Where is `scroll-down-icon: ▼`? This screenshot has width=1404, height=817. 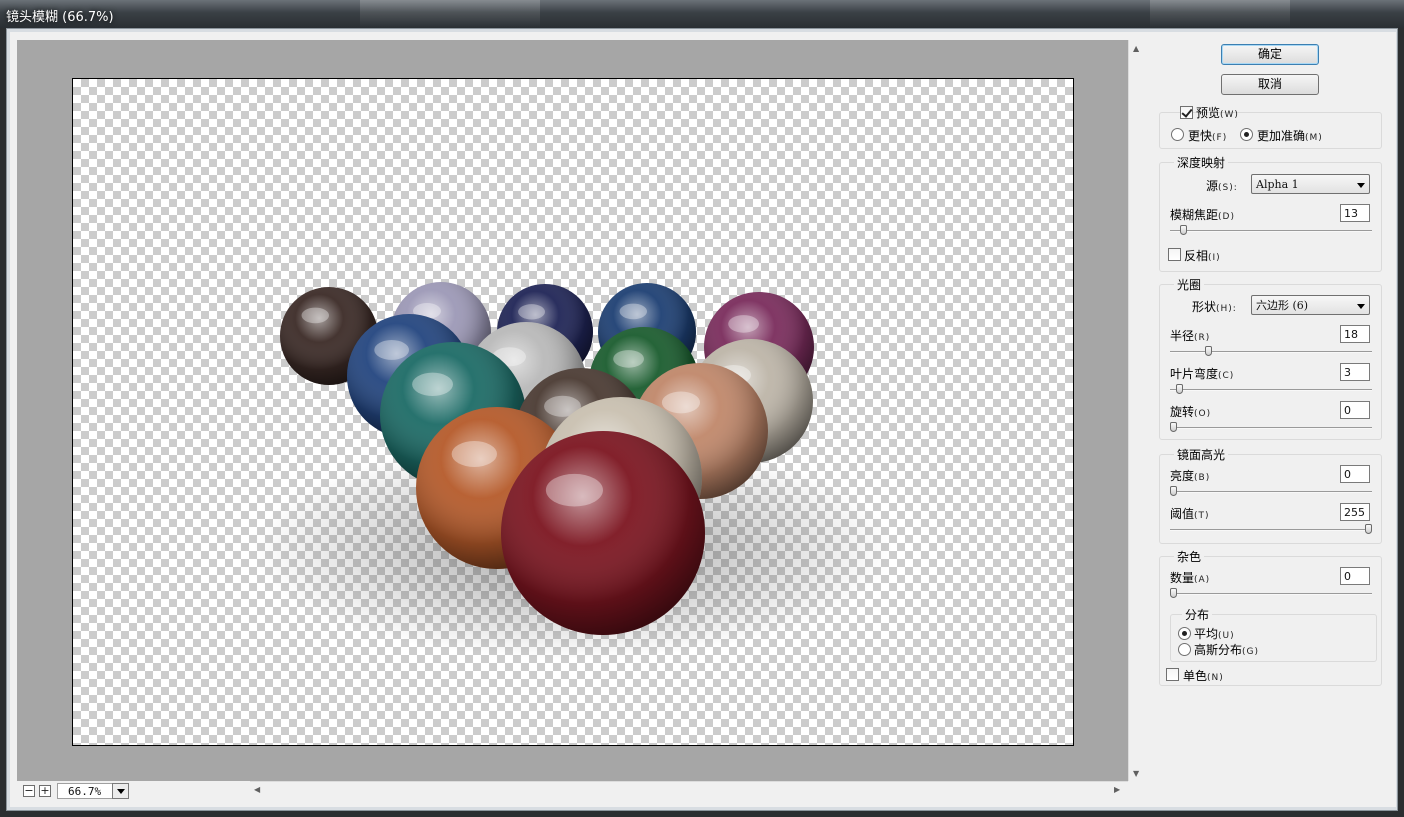 scroll-down-icon: ▼ is located at coordinates (1136, 773).